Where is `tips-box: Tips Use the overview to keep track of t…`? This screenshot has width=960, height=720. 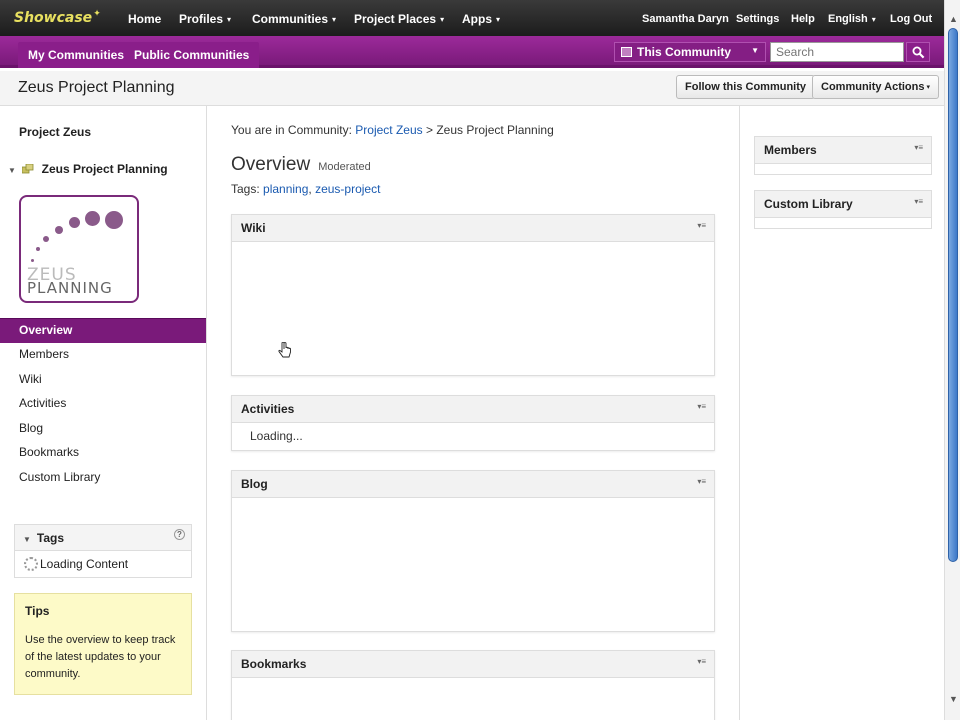
tips-box: Tips Use the overview to keep track of t… is located at coordinates (103, 644).